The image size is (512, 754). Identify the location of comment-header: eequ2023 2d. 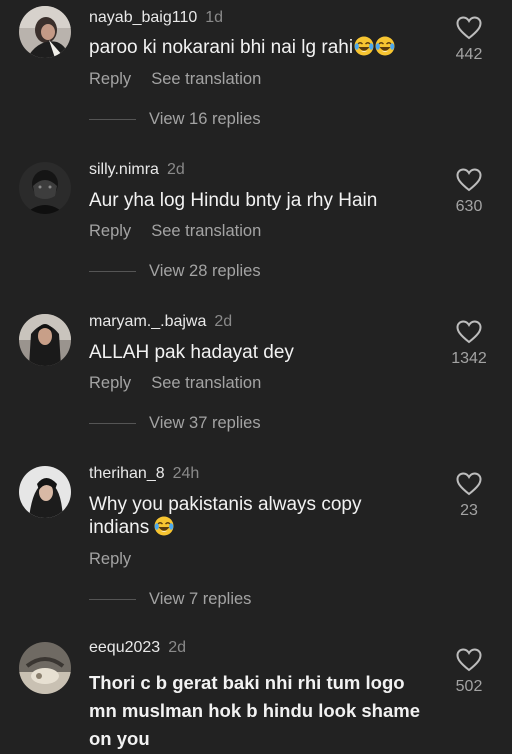
(137, 648).